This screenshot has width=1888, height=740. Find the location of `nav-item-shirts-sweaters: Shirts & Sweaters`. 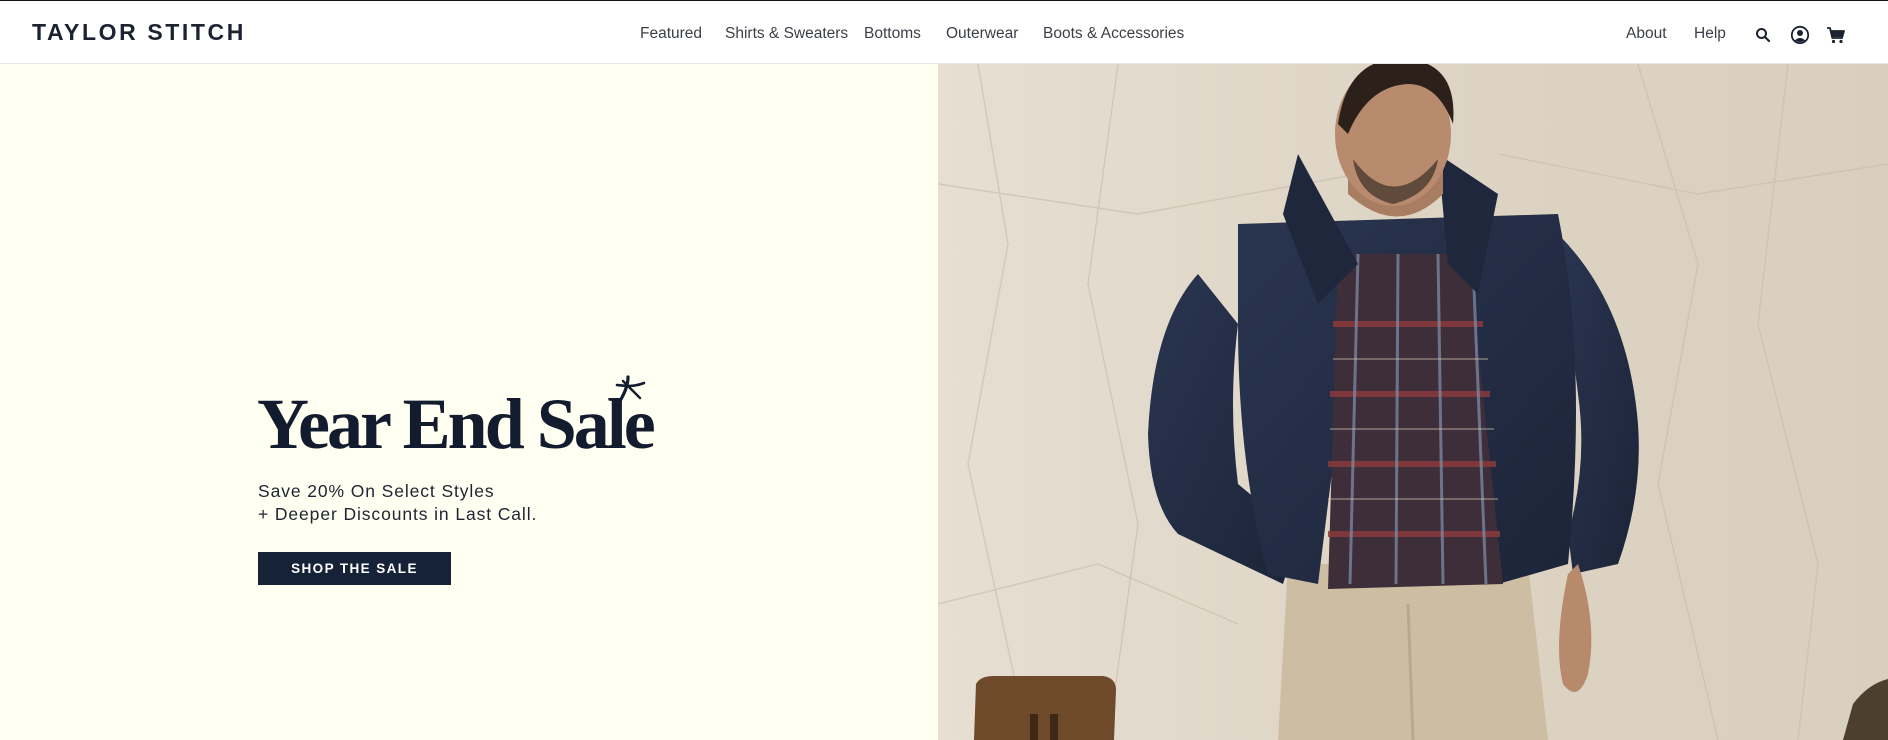

nav-item-shirts-sweaters: Shirts & Sweaters is located at coordinates (786, 34).